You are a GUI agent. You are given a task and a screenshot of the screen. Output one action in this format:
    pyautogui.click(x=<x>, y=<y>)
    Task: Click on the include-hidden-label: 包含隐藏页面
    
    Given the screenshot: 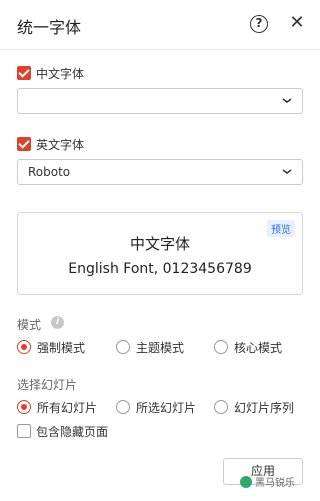 What is the action you would take?
    pyautogui.click(x=72, y=431)
    